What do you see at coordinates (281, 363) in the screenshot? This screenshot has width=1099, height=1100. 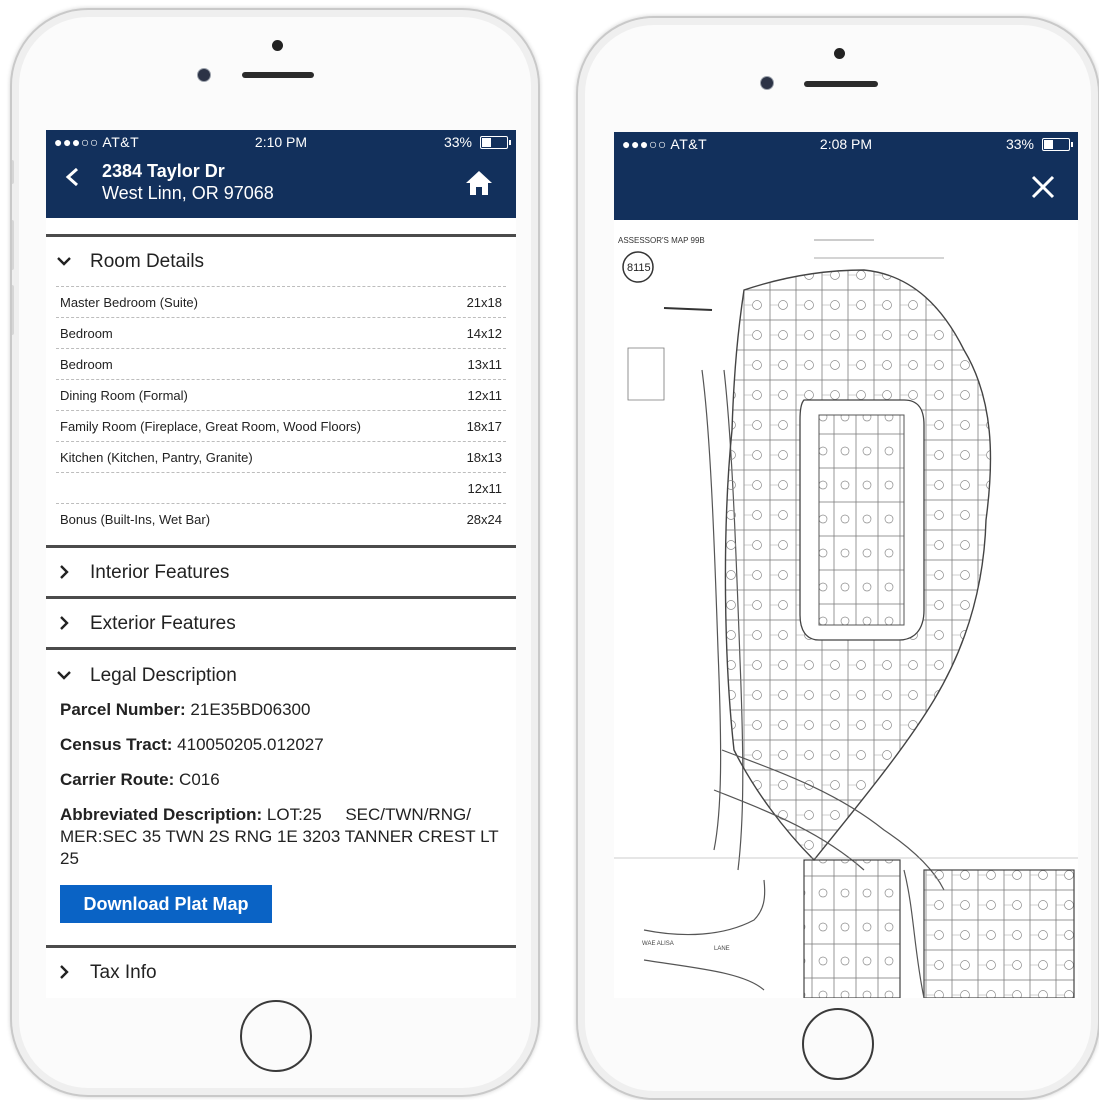 I see `room-row: Bedroom 13x11` at bounding box center [281, 363].